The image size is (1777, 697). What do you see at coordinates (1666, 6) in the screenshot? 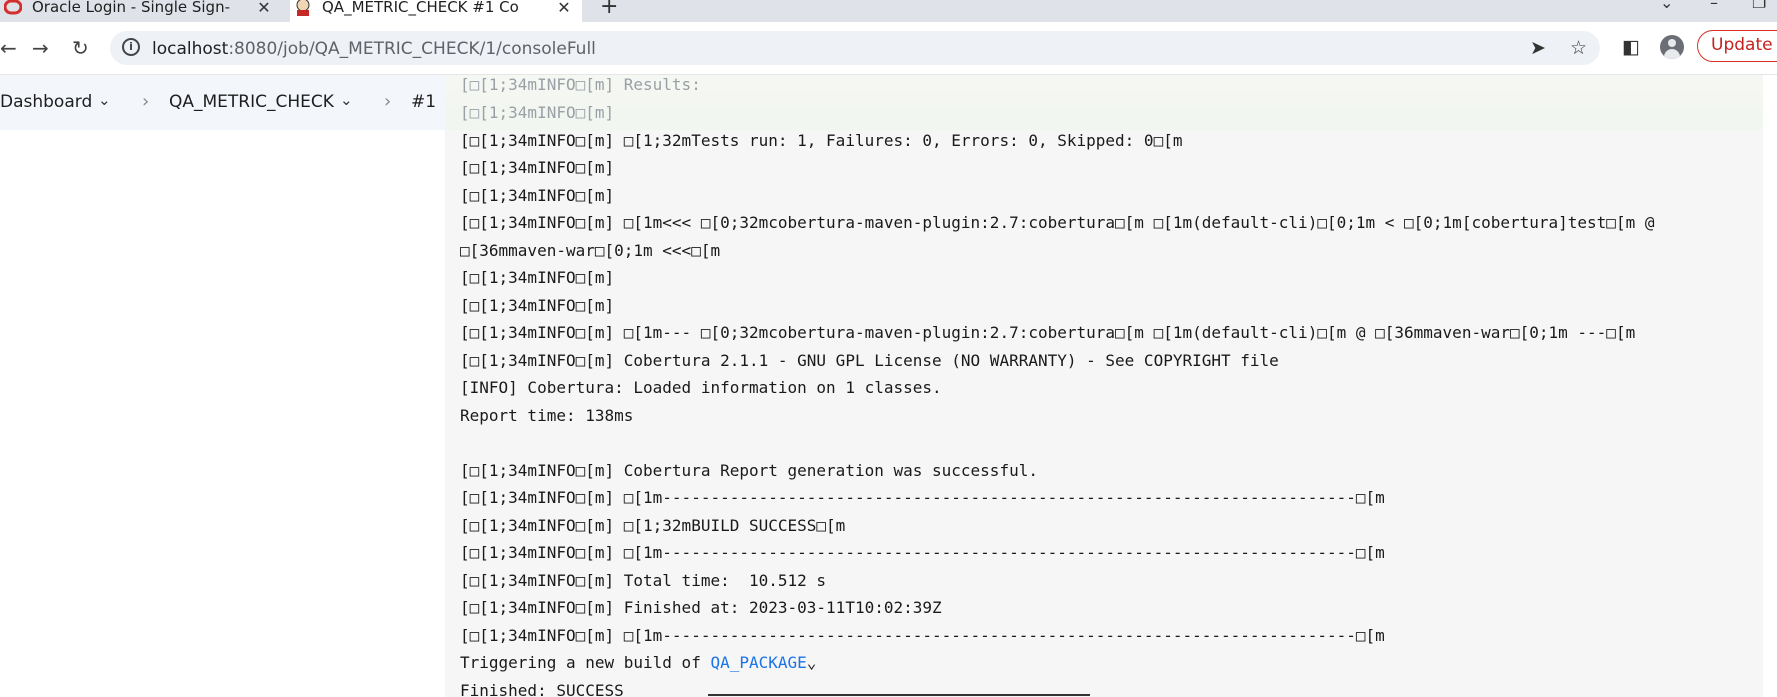
I see `tab-search-icon: ⌄` at bounding box center [1666, 6].